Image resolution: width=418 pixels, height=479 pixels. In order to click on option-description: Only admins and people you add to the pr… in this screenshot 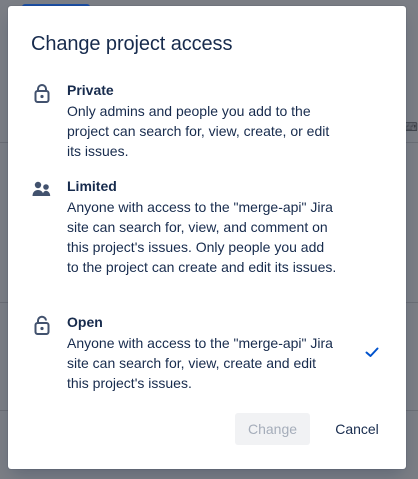, I will do `click(198, 131)`.